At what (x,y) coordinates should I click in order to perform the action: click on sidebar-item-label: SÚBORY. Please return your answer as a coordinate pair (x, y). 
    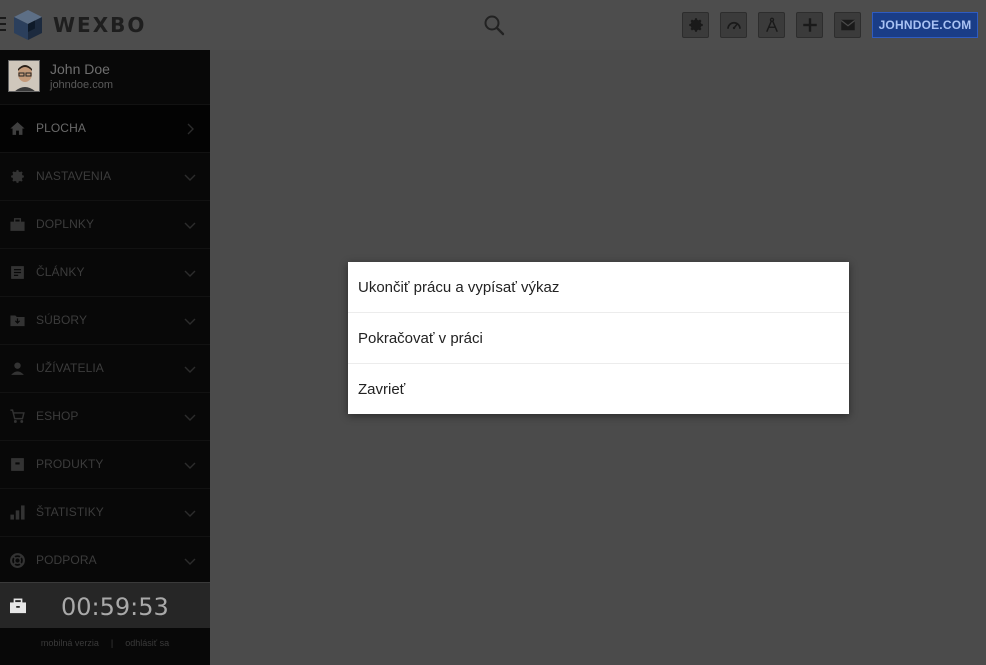
    Looking at the image, I should click on (62, 320).